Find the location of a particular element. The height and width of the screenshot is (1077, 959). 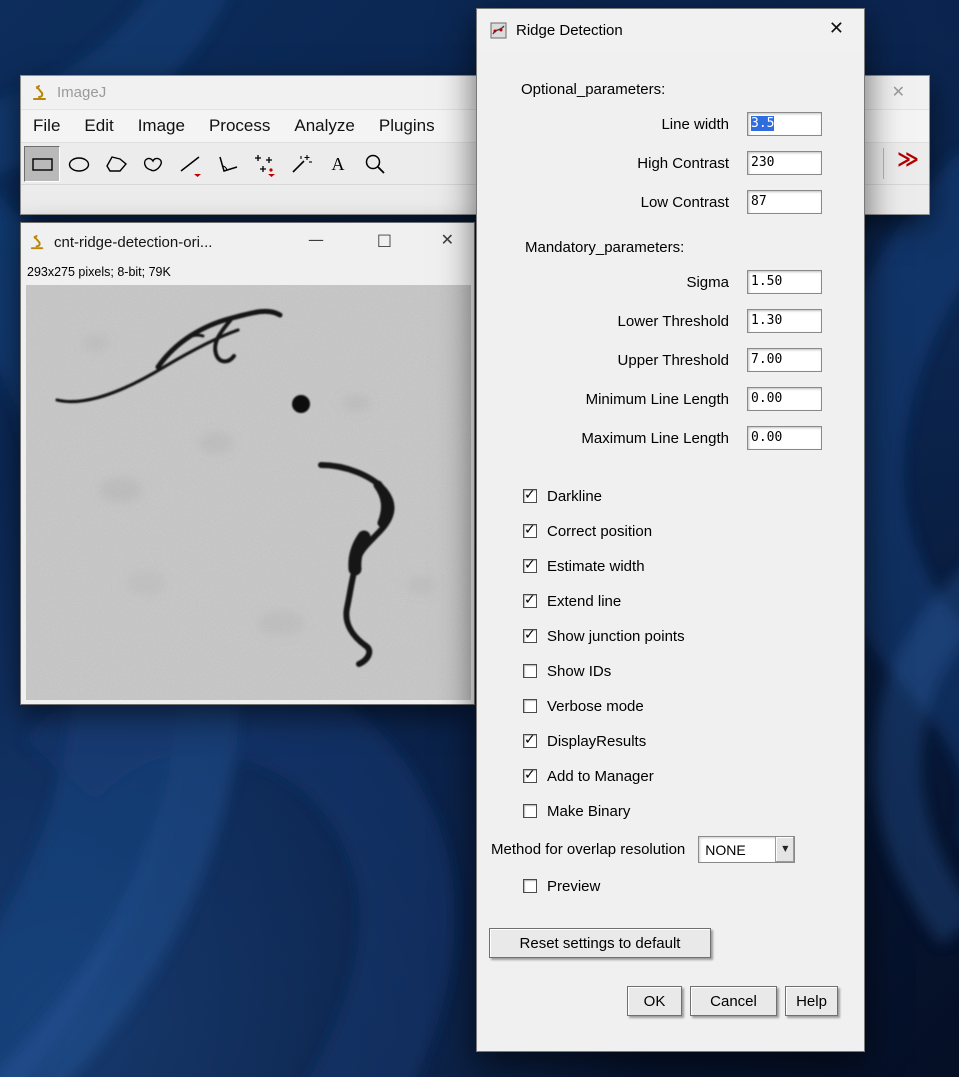

more-tools-icon: ≫ is located at coordinates (908, 159).